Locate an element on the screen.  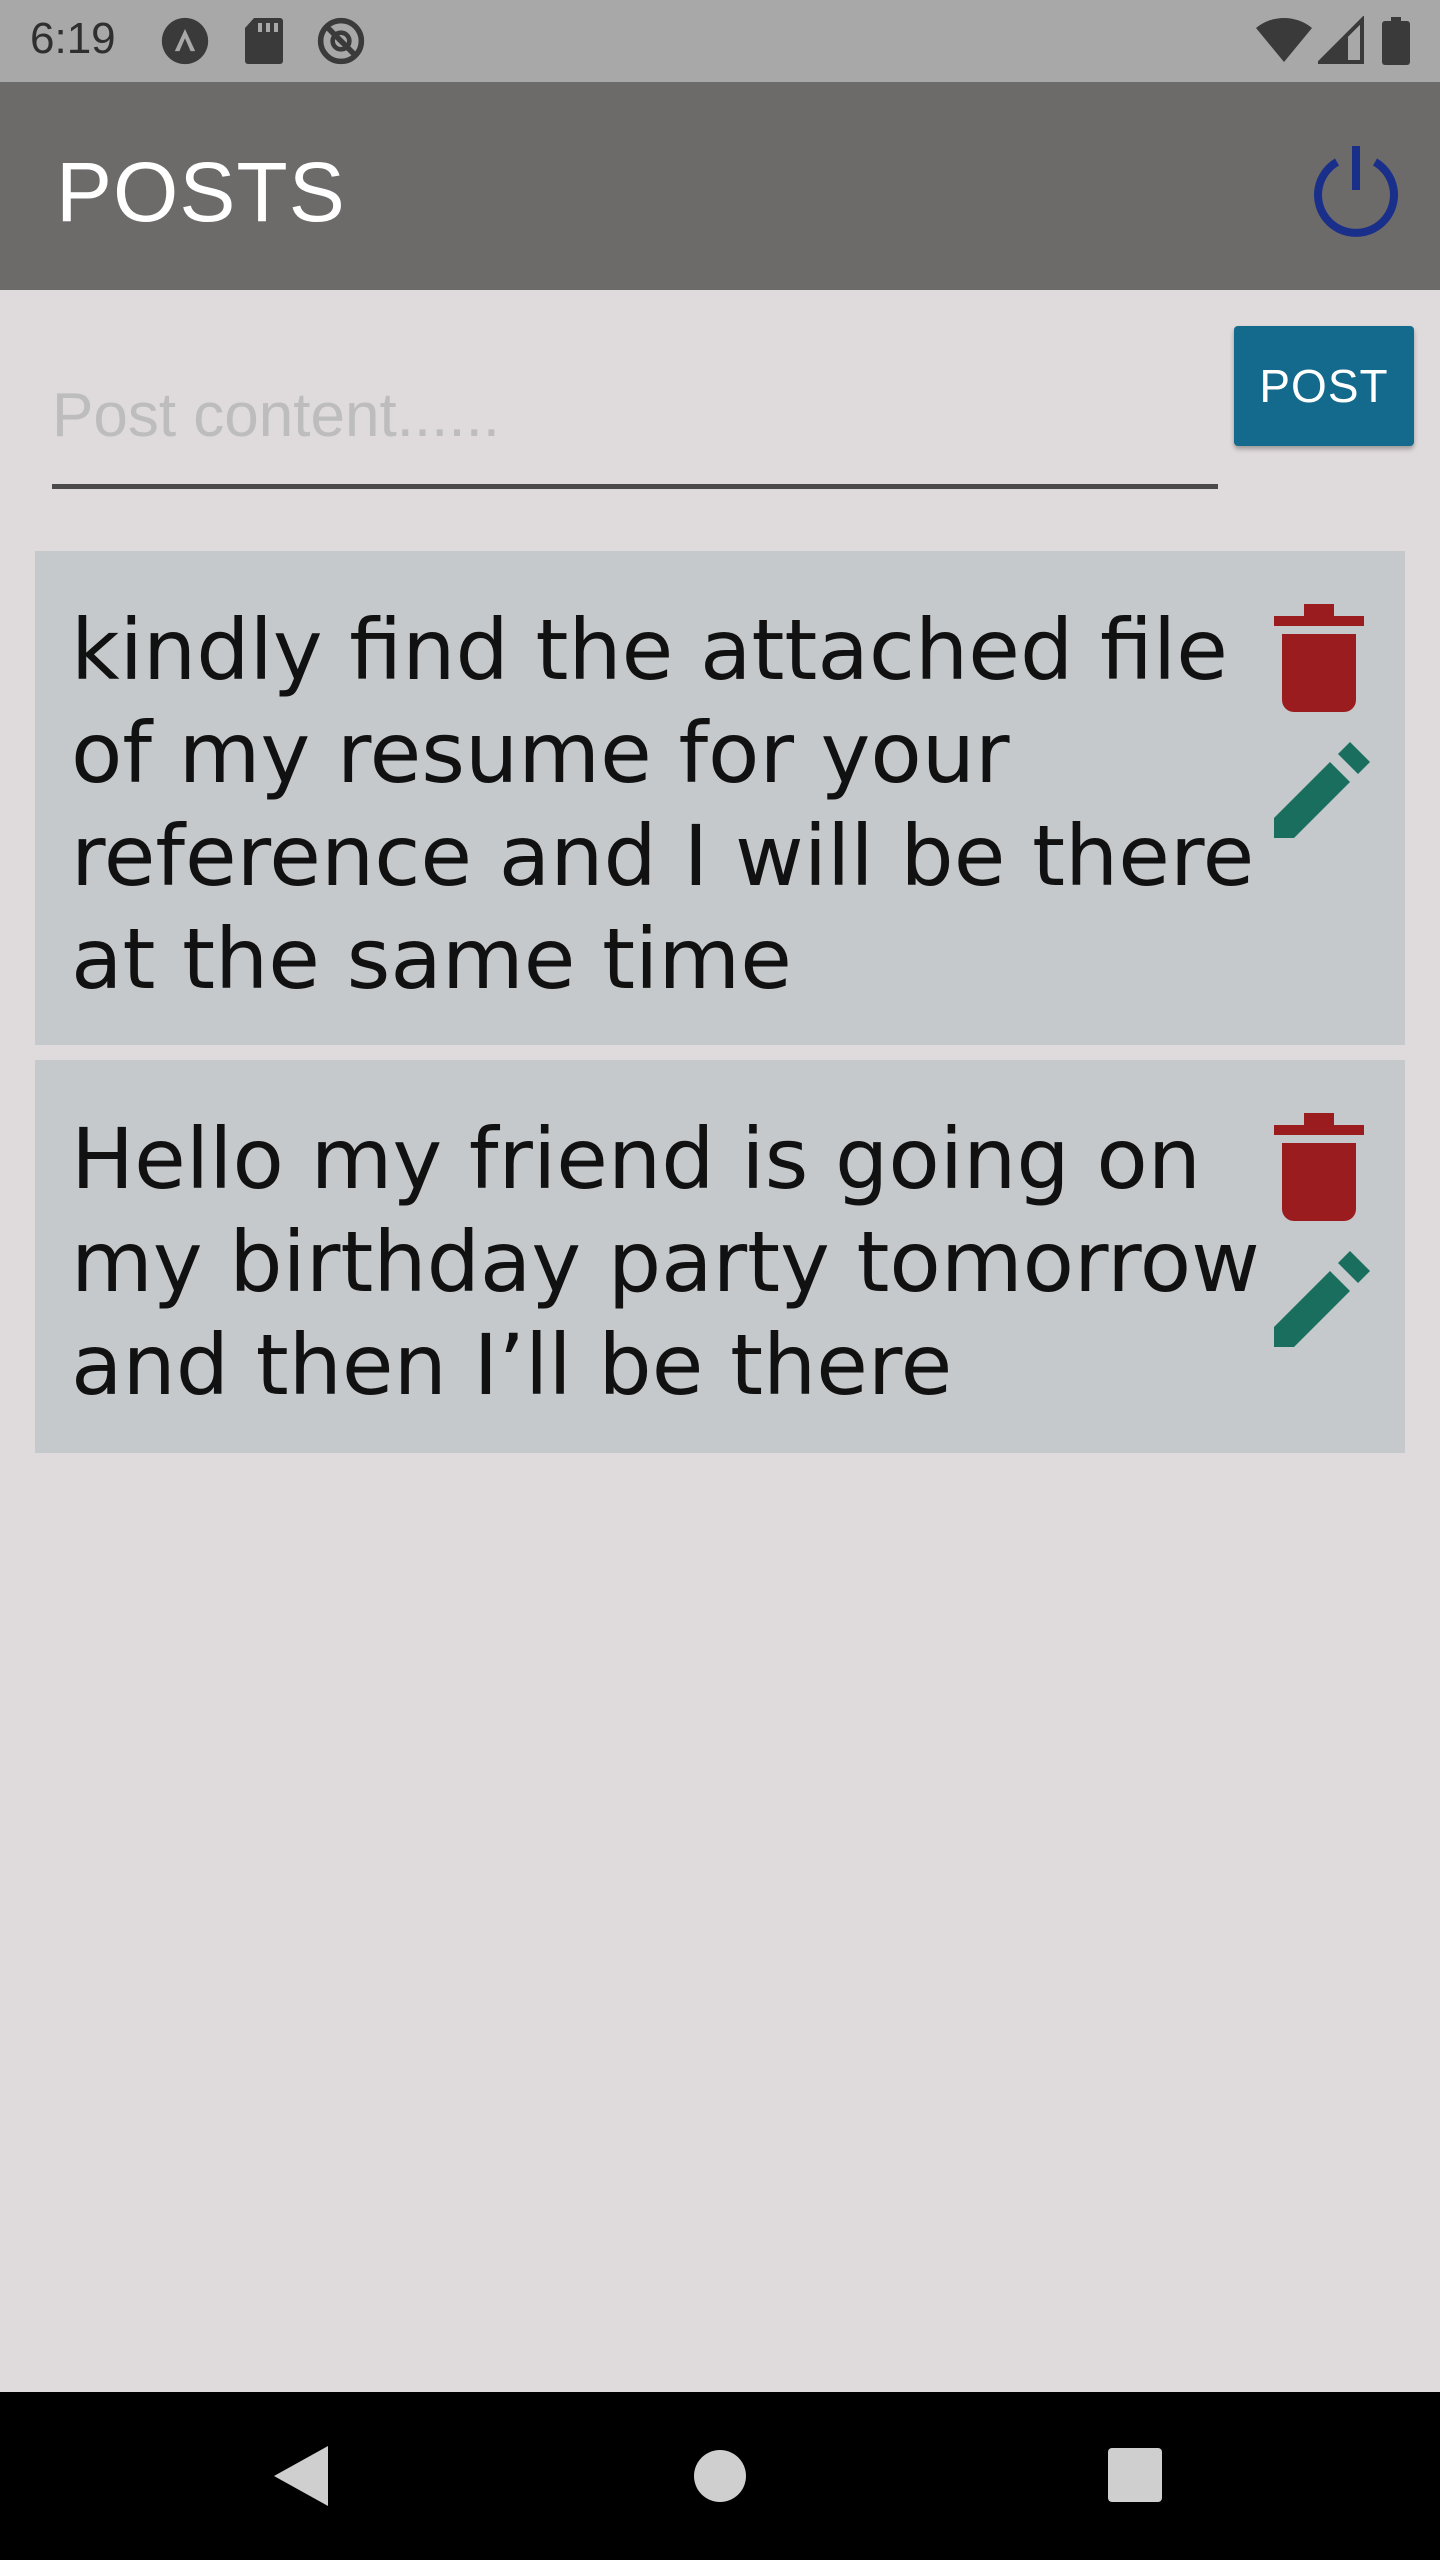
status-time: 6:19 is located at coordinates (73, 38).